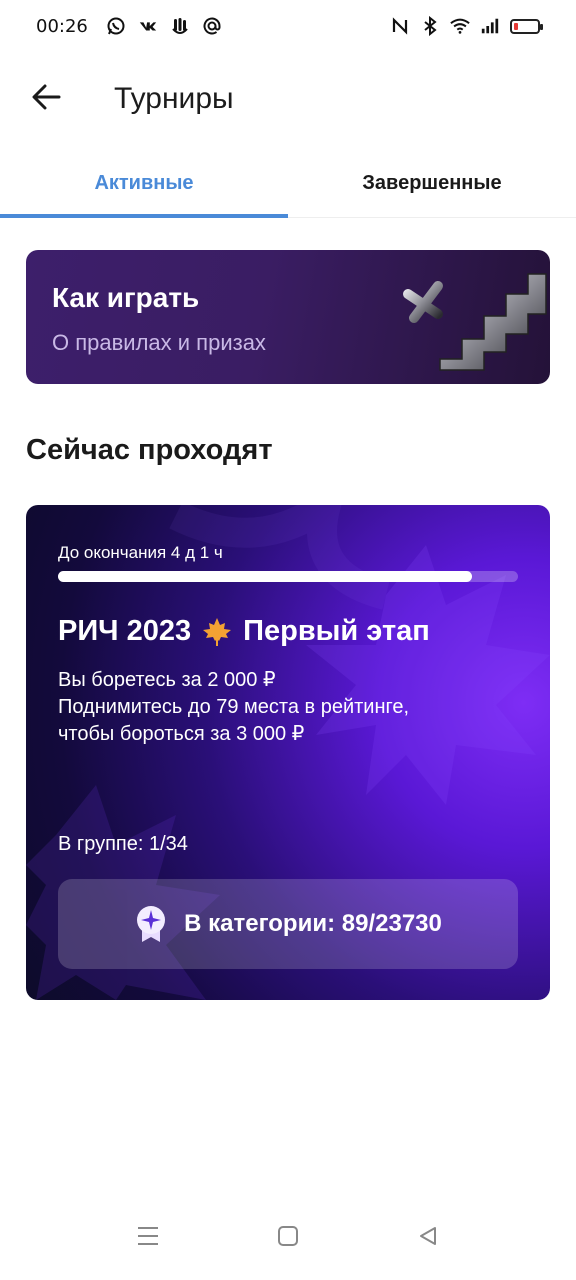 This screenshot has width=576, height=1280. I want to click on banner-title: Как играть, so click(126, 297).